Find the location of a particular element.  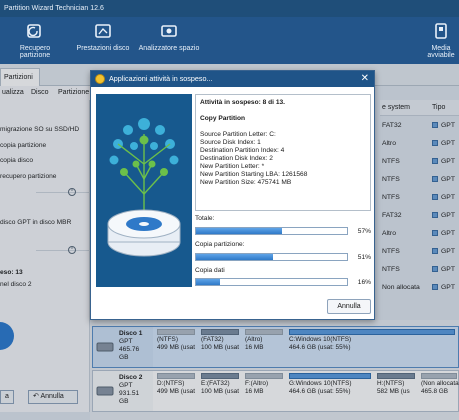

disk-benchmark-label: Prestazioni disco is located at coordinates (103, 48).